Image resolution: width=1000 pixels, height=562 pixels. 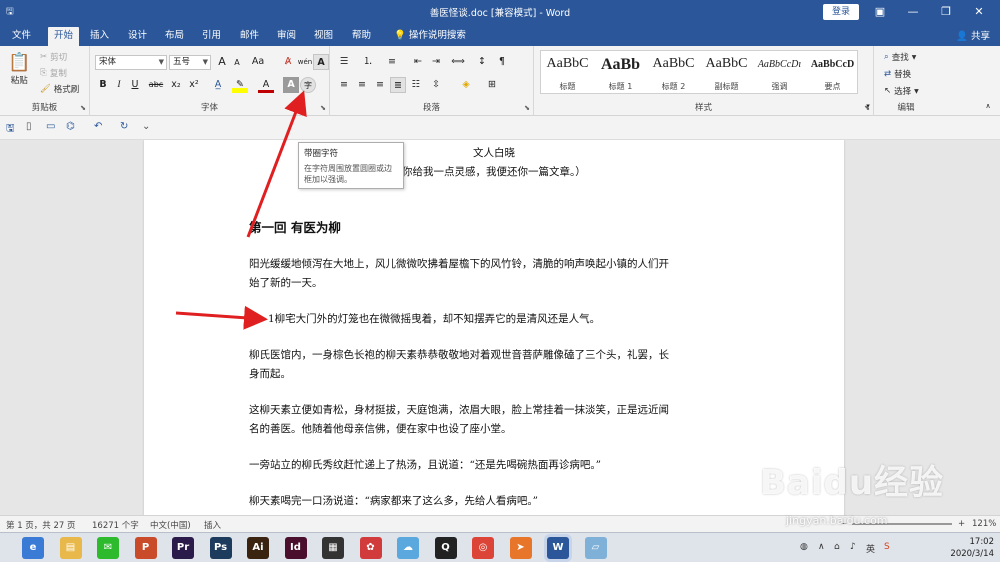 I want to click on open-folder-icon: ▭, so click(x=50, y=126).